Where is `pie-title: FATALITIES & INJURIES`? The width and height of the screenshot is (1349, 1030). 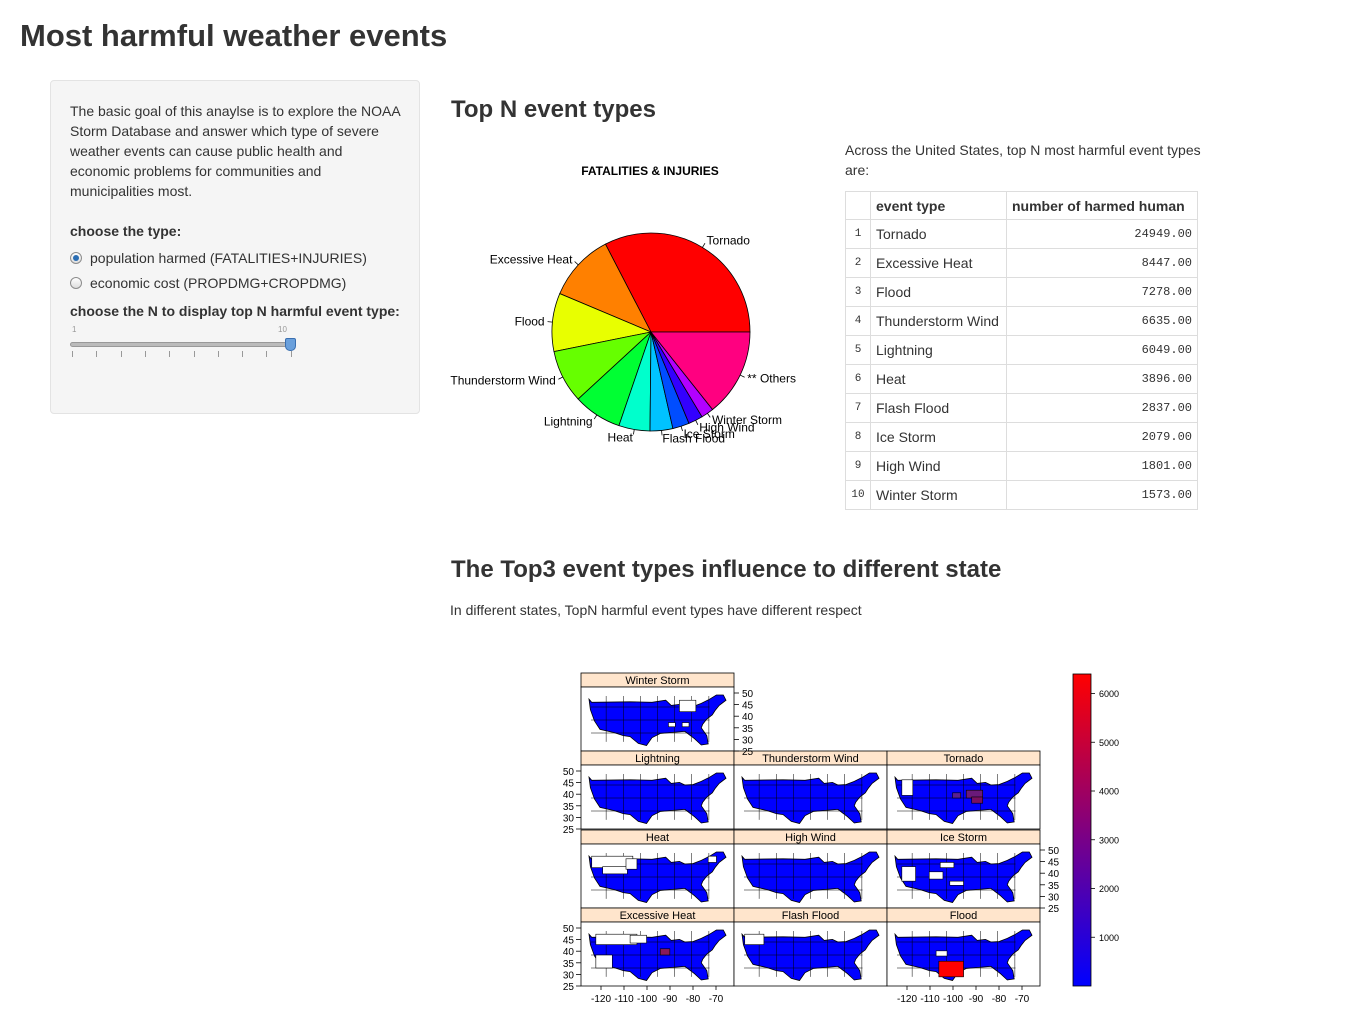
pie-title: FATALITIES & INJURIES is located at coordinates (650, 171).